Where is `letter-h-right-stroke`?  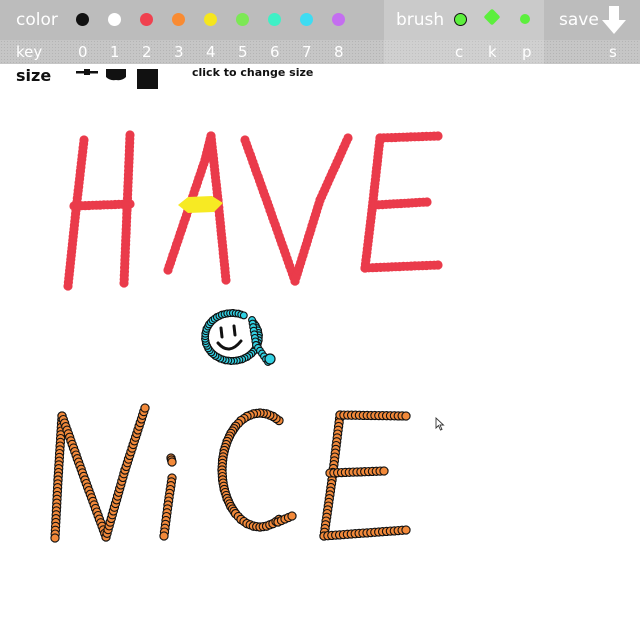
letter-h-right-stroke is located at coordinates (127, 209).